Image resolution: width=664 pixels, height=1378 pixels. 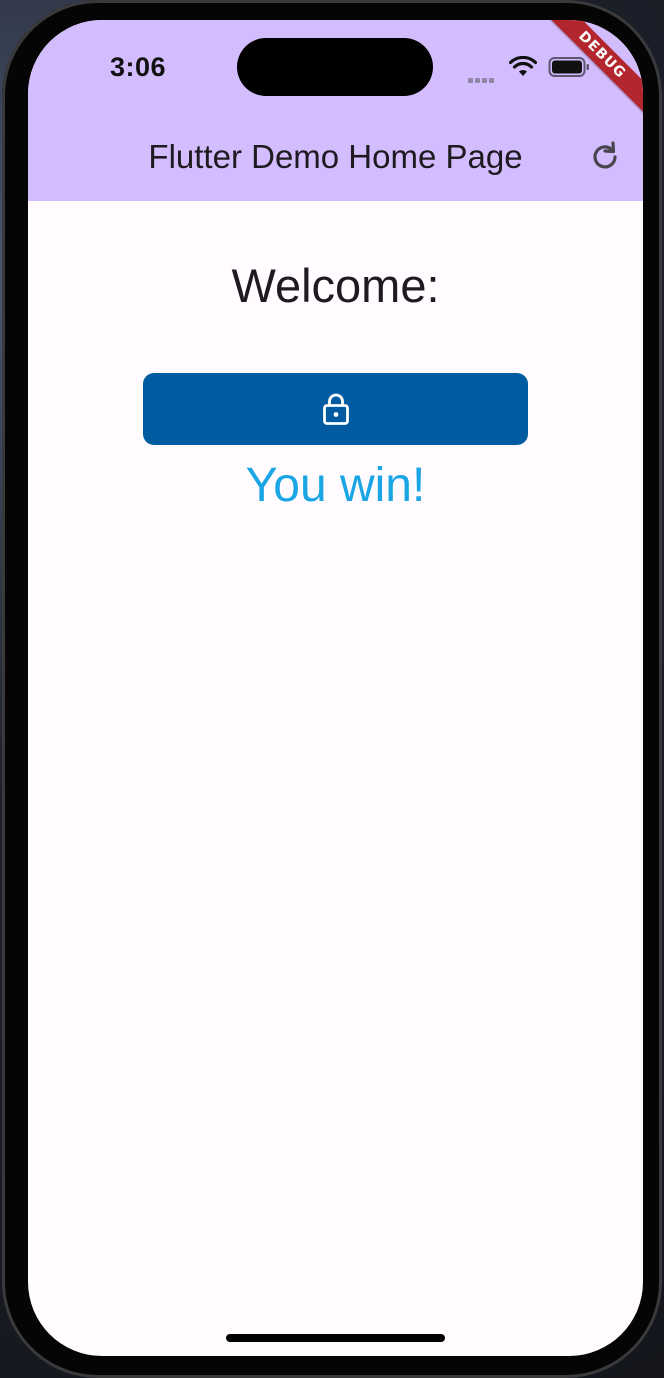 I want to click on battery-icon, so click(x=568, y=67).